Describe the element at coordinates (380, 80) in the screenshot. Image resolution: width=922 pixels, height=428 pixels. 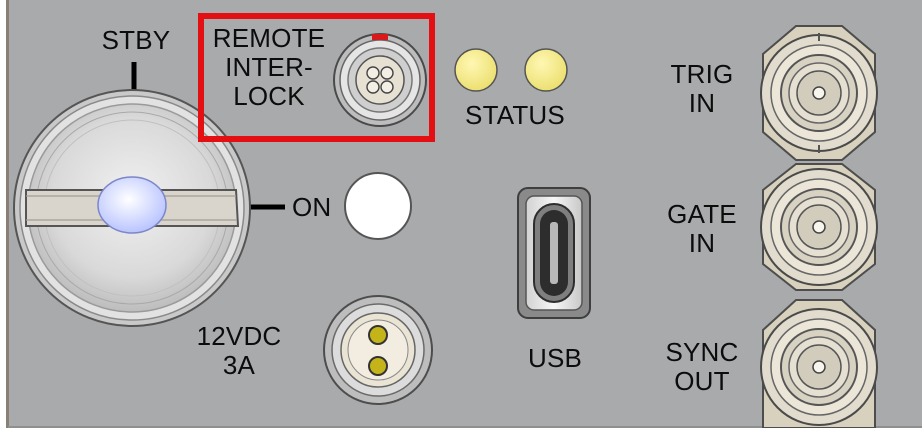
I see `remote-interlock-connector` at that location.